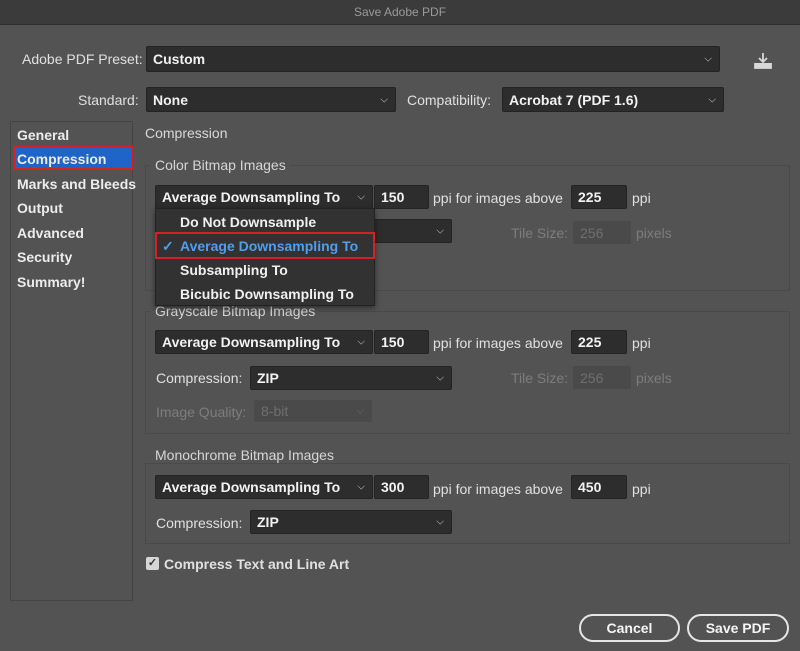 The height and width of the screenshot is (651, 800). What do you see at coordinates (74, 135) in the screenshot?
I see `sidebar-item-general: General` at bounding box center [74, 135].